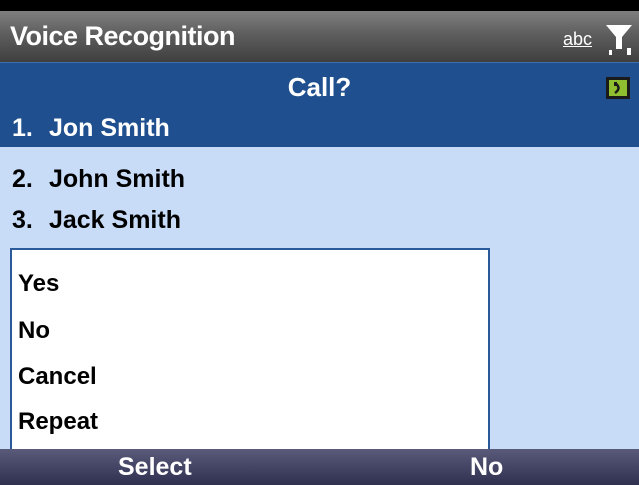  I want to click on menu-item-yes: Yes, so click(38, 284).